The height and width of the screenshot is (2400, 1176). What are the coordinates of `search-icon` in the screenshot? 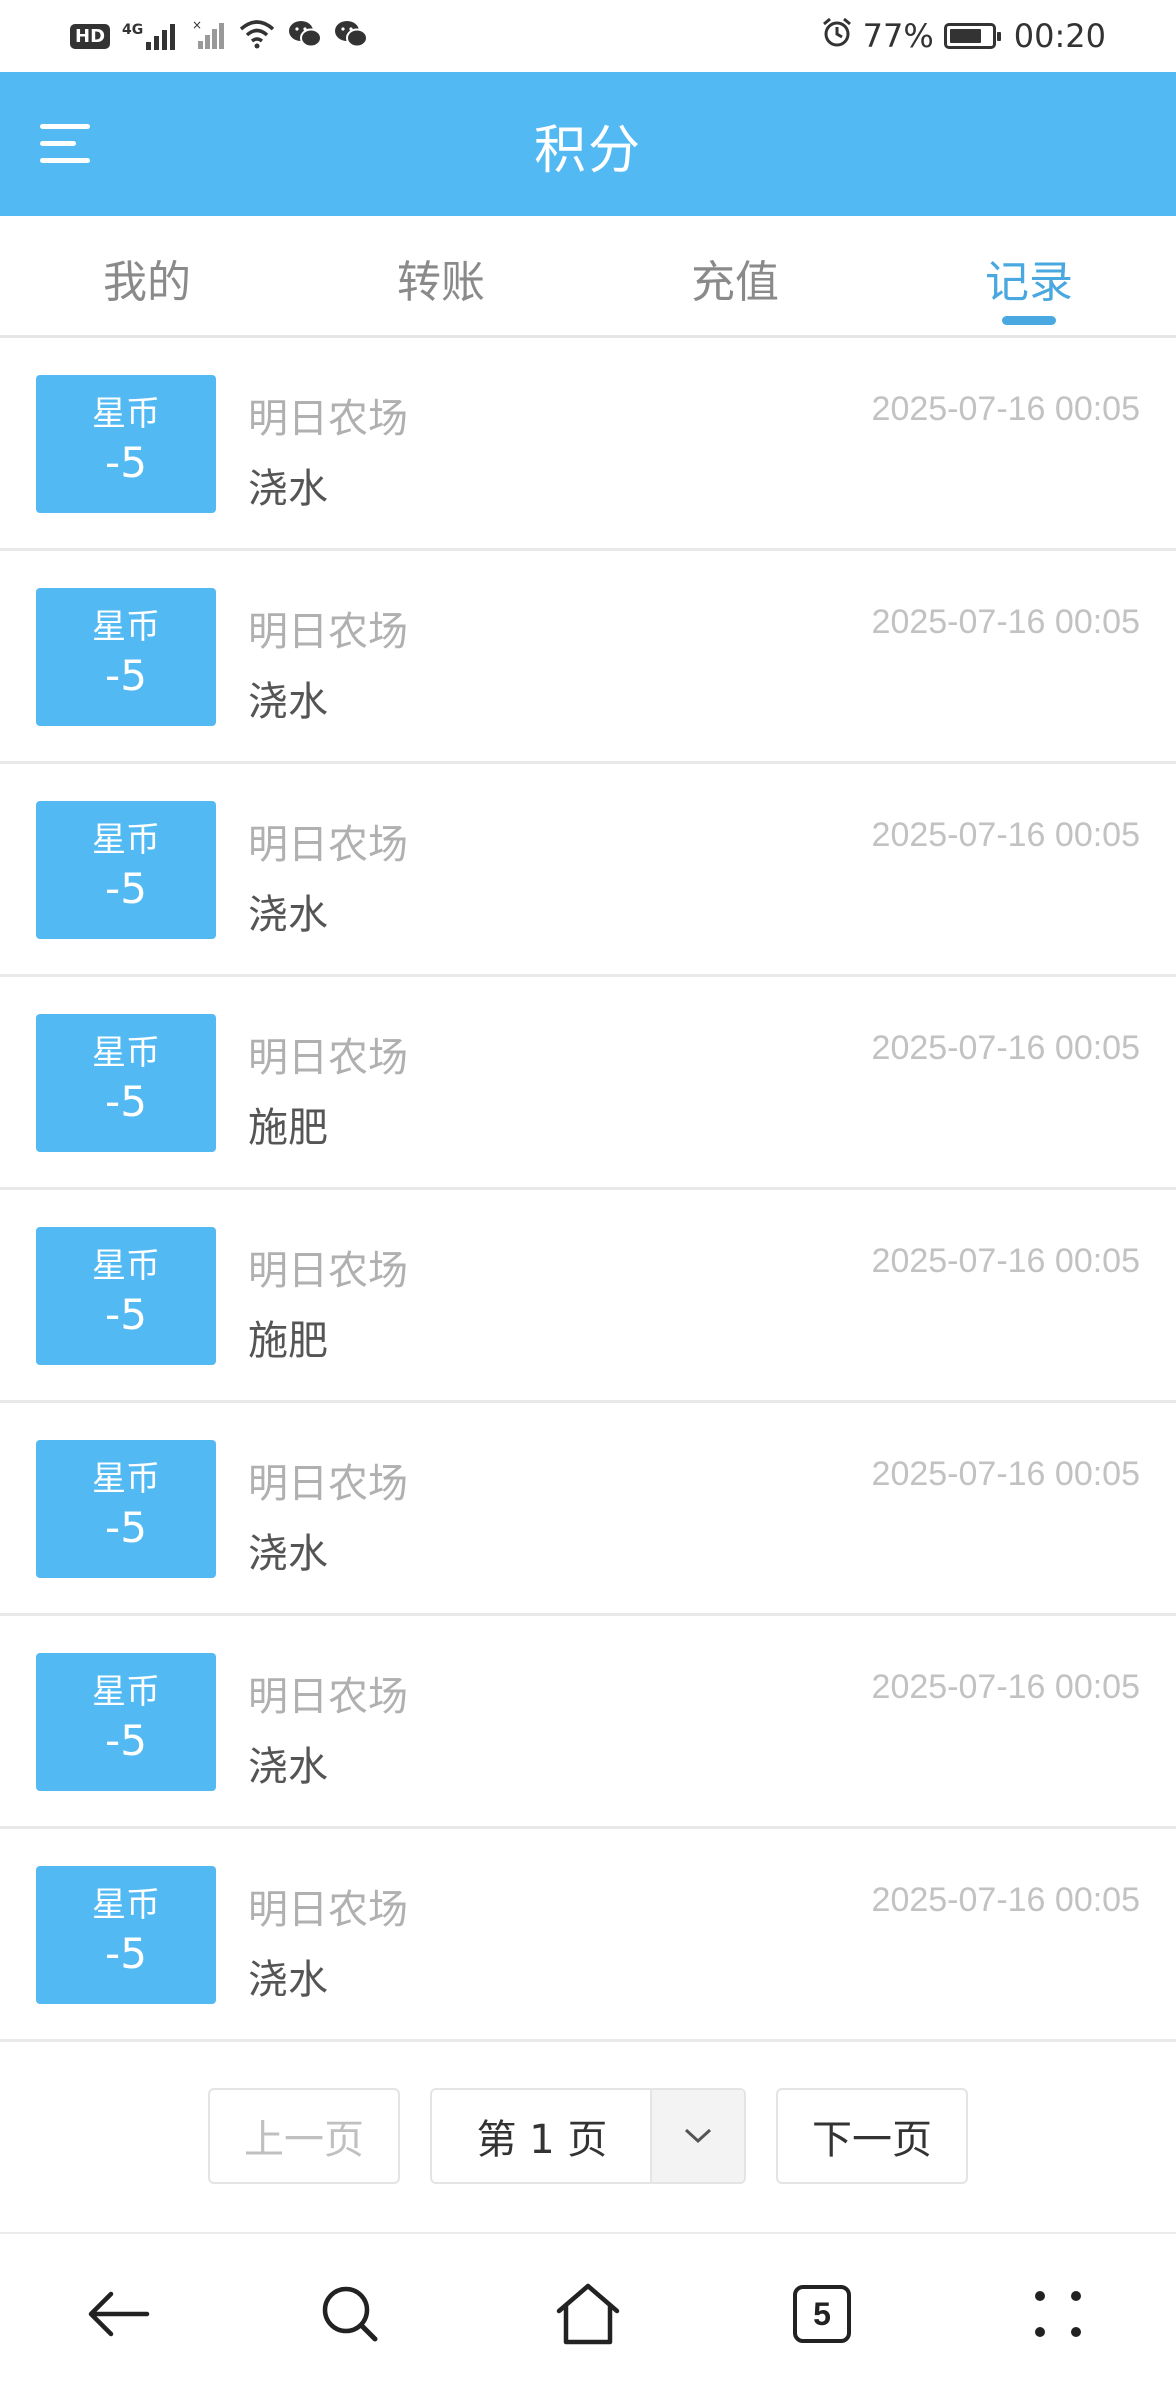 It's located at (350, 2314).